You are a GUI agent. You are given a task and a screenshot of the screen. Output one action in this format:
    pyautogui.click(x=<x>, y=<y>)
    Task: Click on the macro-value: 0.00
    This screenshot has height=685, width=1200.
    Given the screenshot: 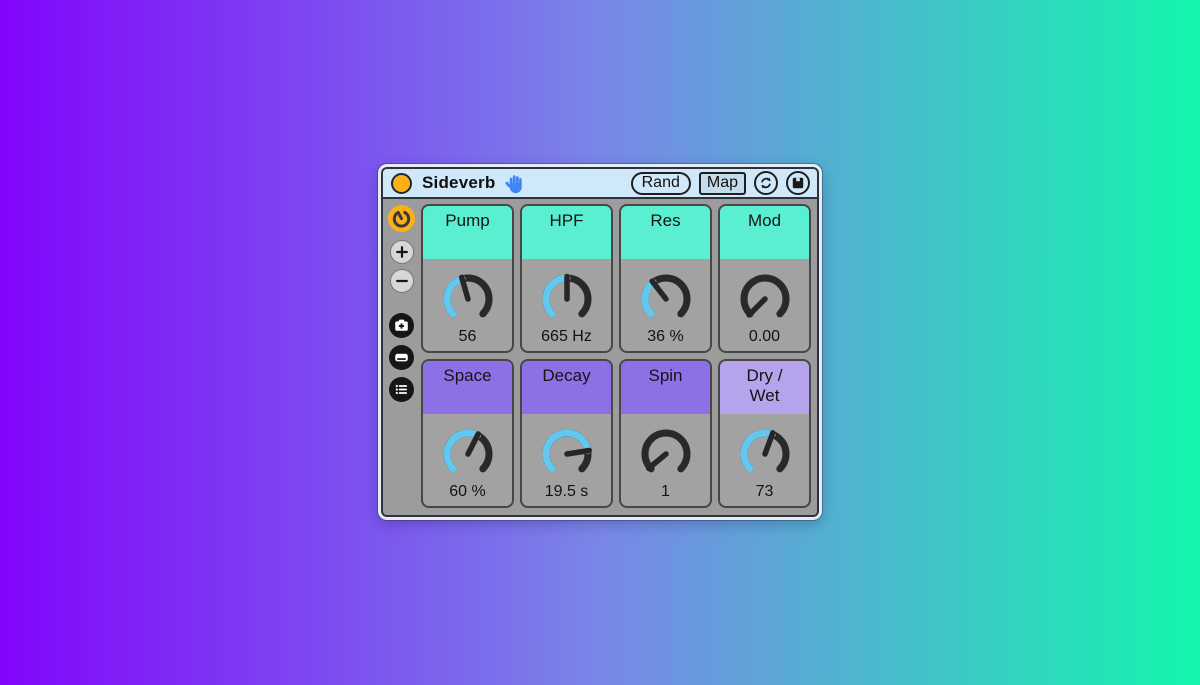 What is the action you would take?
    pyautogui.click(x=764, y=337)
    